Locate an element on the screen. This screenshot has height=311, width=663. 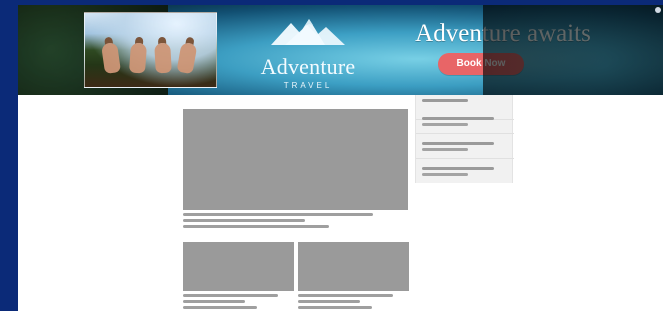
hero-subtitle-line is located at coordinates (244, 220).